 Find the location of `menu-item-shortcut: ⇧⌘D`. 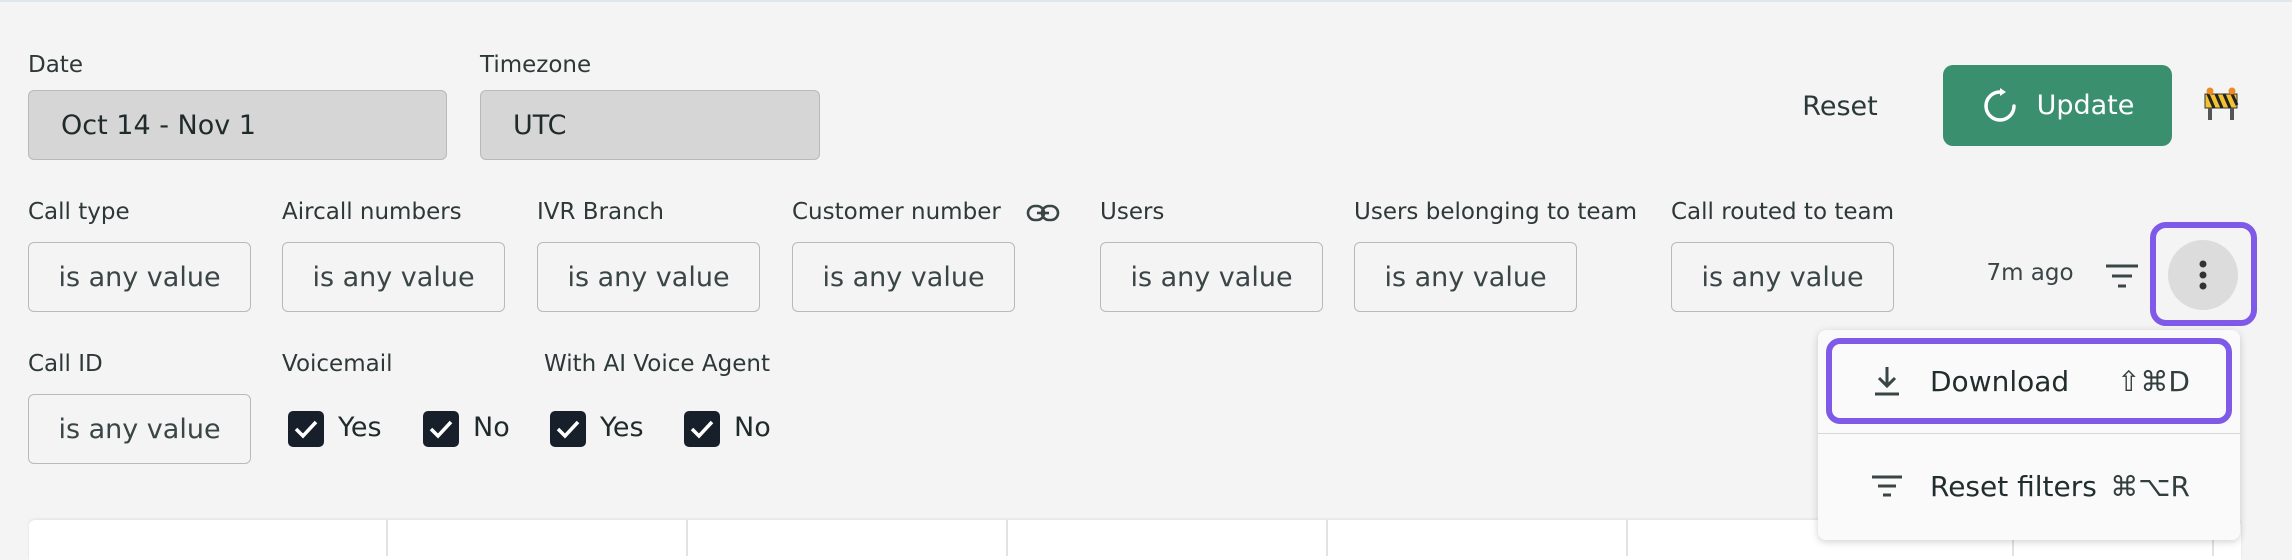

menu-item-shortcut: ⇧⌘D is located at coordinates (2153, 381).